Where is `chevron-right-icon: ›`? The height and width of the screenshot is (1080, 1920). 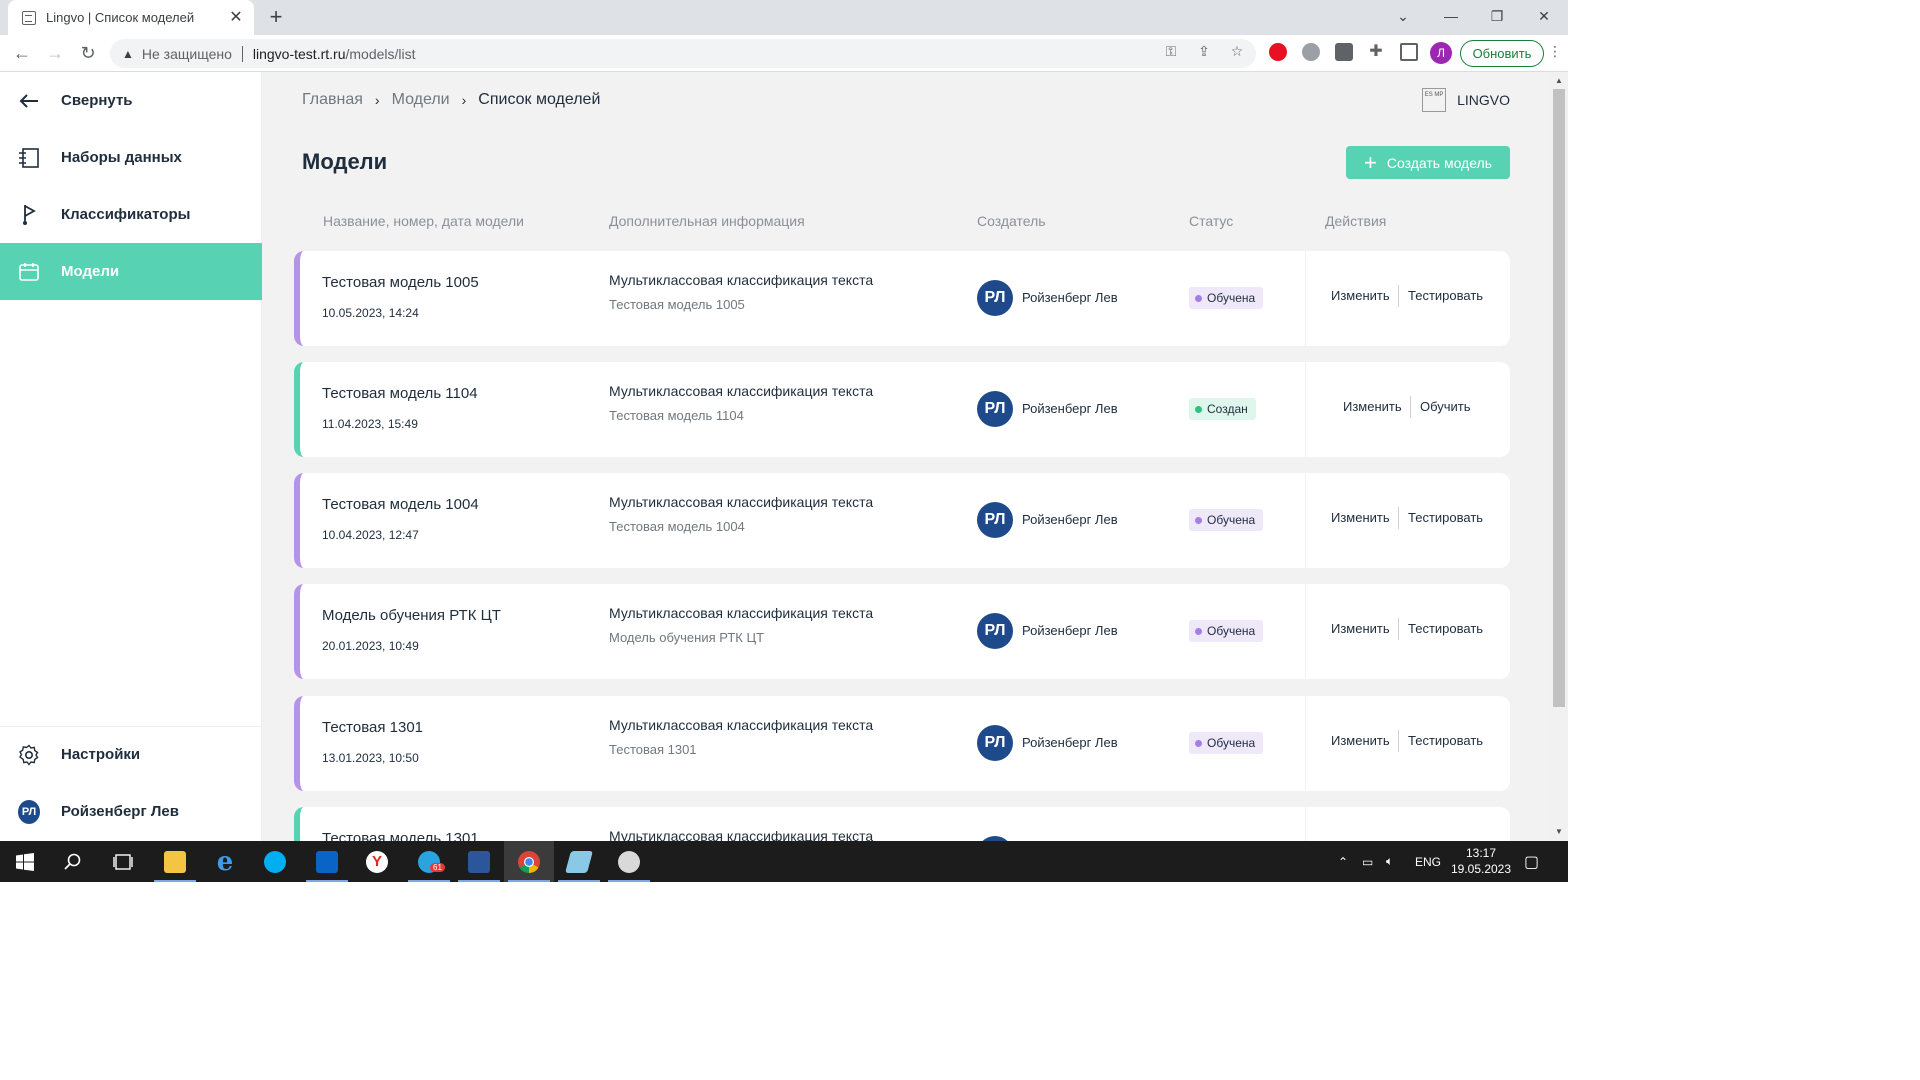 chevron-right-icon: › is located at coordinates (377, 100).